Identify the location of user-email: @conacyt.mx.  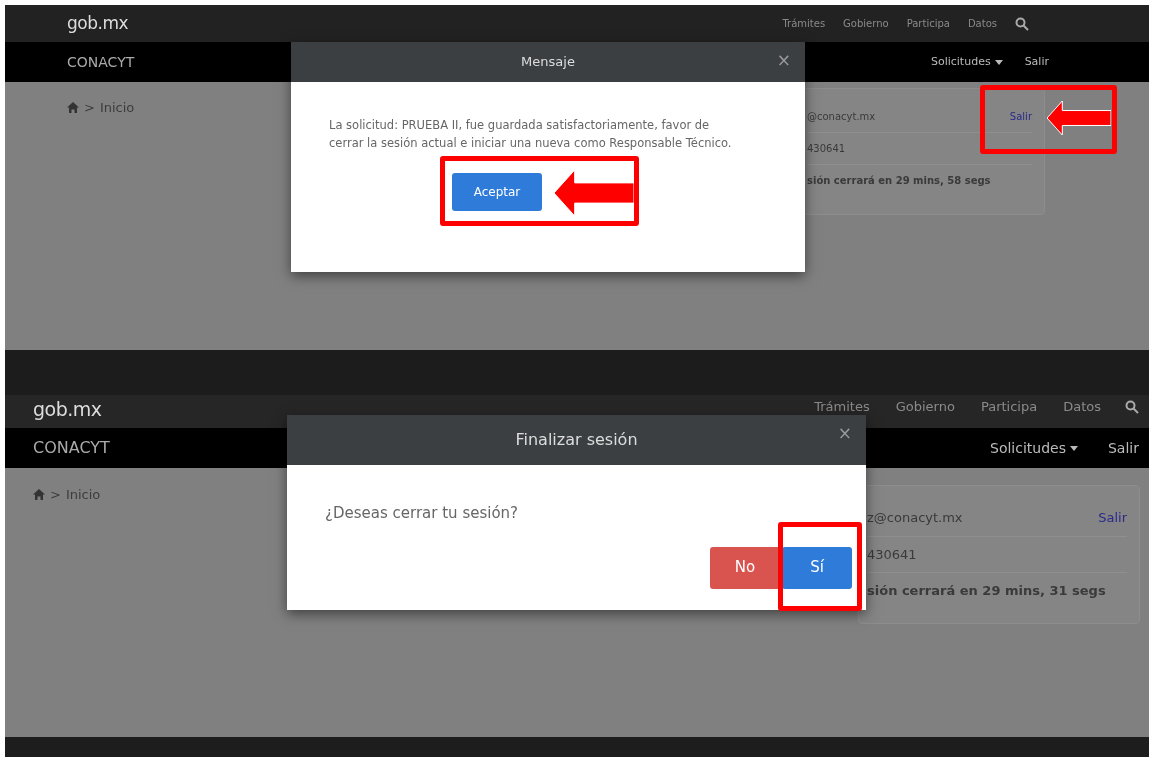
(841, 117).